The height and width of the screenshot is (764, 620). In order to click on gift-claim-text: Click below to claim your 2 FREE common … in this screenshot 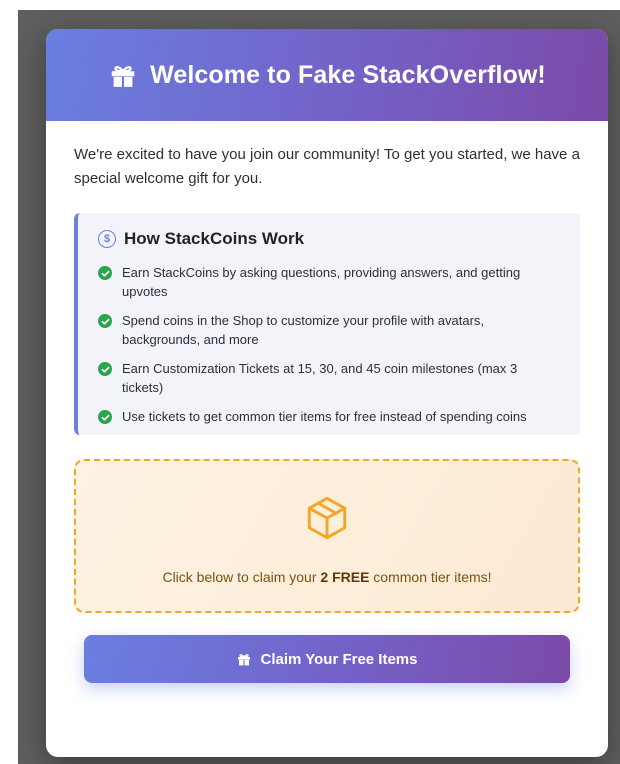, I will do `click(326, 577)`.